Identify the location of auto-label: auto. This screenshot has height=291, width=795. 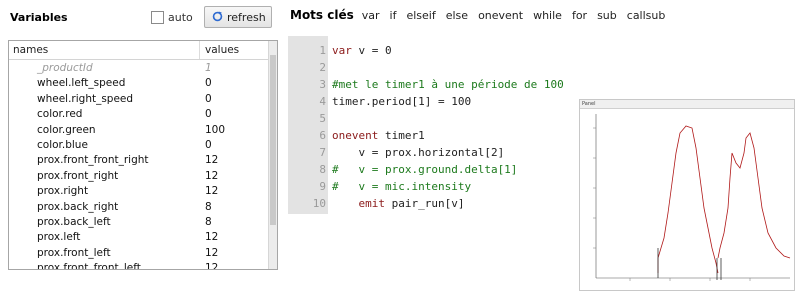
(180, 17).